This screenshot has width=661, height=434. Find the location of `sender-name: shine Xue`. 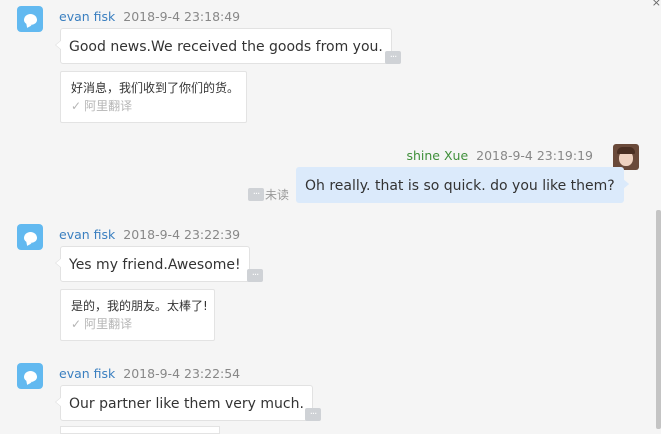

sender-name: shine Xue is located at coordinates (437, 155).